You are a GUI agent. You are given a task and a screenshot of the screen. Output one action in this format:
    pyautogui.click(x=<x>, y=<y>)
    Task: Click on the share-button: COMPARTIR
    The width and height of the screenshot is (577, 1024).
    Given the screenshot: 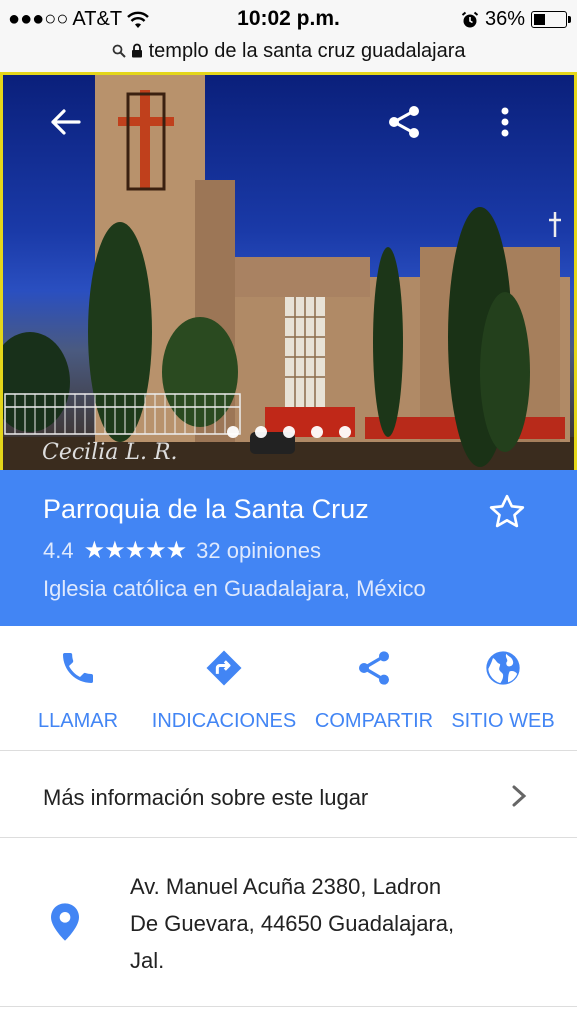 What is the action you would take?
    pyautogui.click(x=374, y=688)
    